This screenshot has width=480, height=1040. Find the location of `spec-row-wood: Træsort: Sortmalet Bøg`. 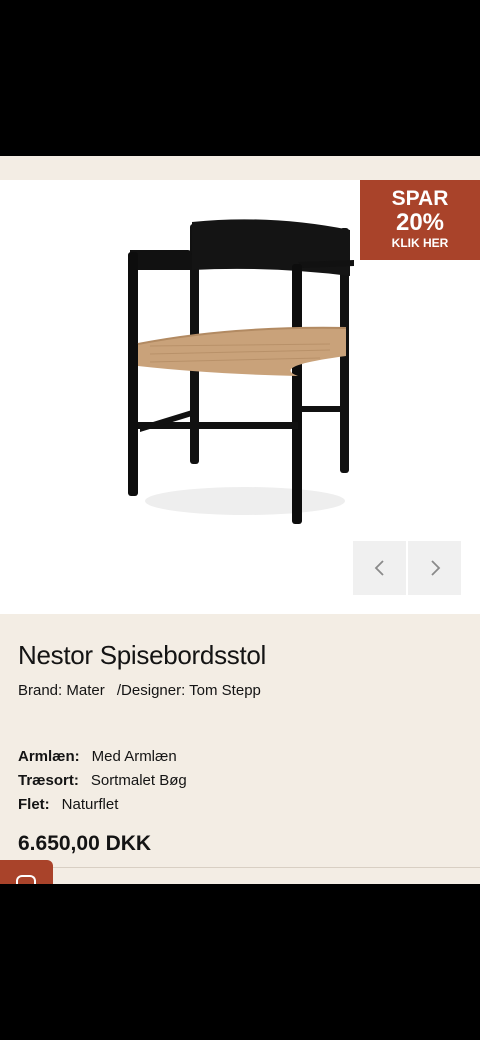

spec-row-wood: Træsort: Sortmalet Bøg is located at coordinates (102, 780).